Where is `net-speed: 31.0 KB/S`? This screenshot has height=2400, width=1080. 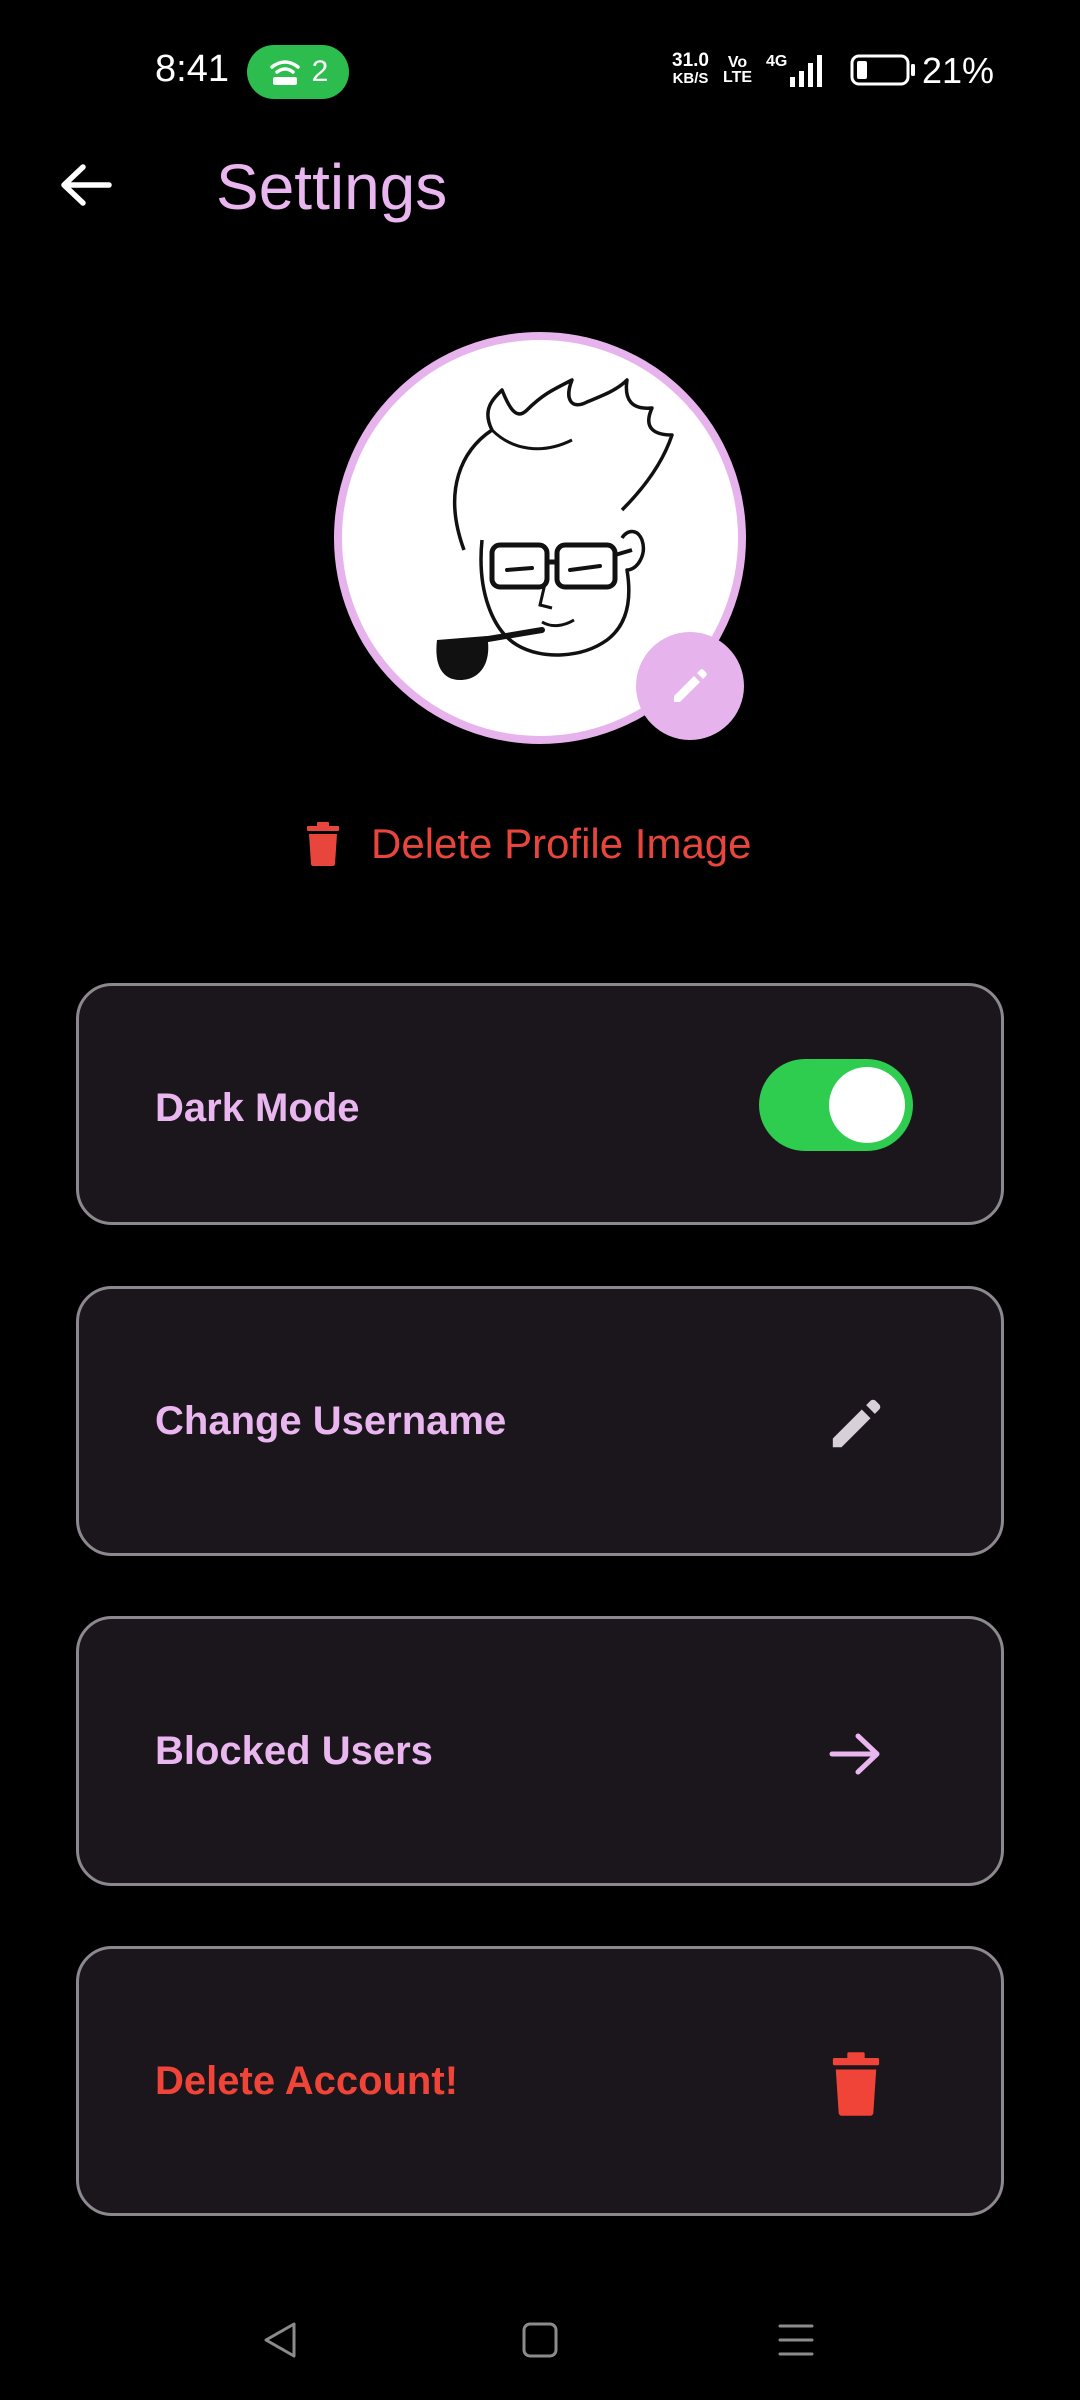 net-speed: 31.0 KB/S is located at coordinates (690, 69).